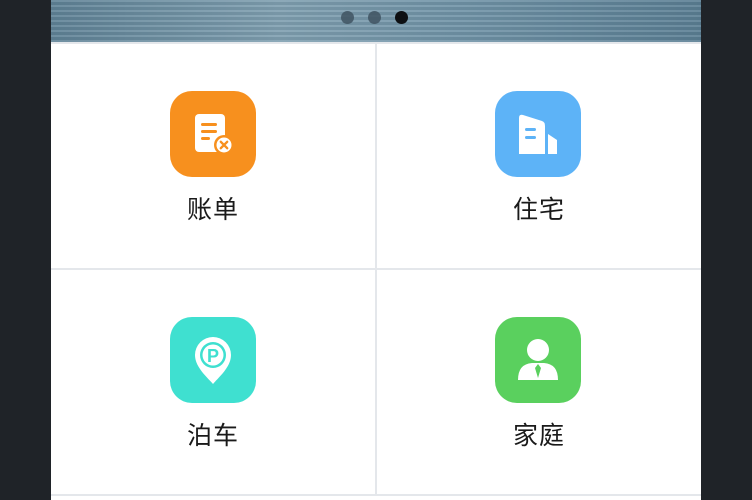 The width and height of the screenshot is (752, 500). I want to click on carousel-indicator, so click(374, 17).